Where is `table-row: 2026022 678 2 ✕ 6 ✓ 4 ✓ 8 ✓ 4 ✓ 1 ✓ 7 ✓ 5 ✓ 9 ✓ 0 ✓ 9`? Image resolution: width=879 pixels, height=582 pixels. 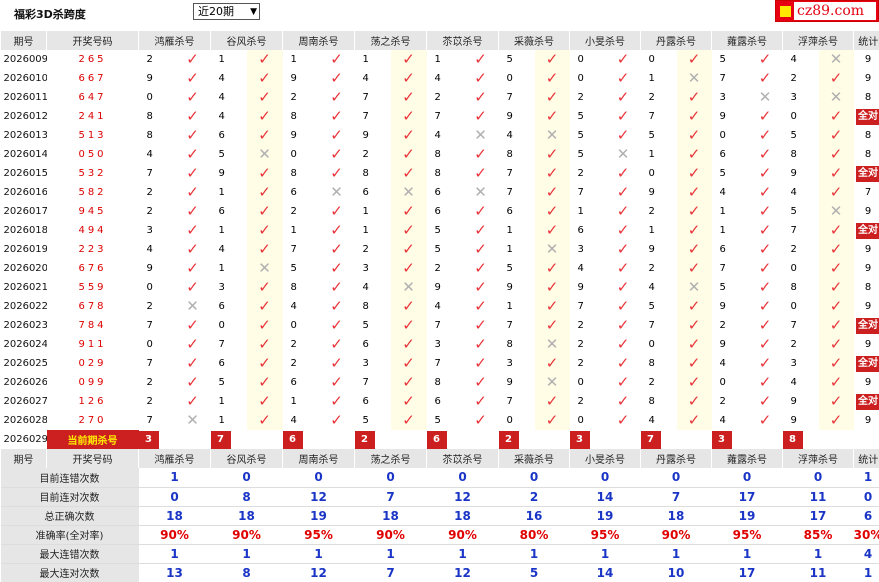
table-row: 2026022 678 2 ✕ 6 ✓ 4 ✓ 8 ✓ 4 ✓ 1 ✓ 7 ✓ 5 ✓ 9 ✓ 0 ✓ 9 is located at coordinates (440, 306).